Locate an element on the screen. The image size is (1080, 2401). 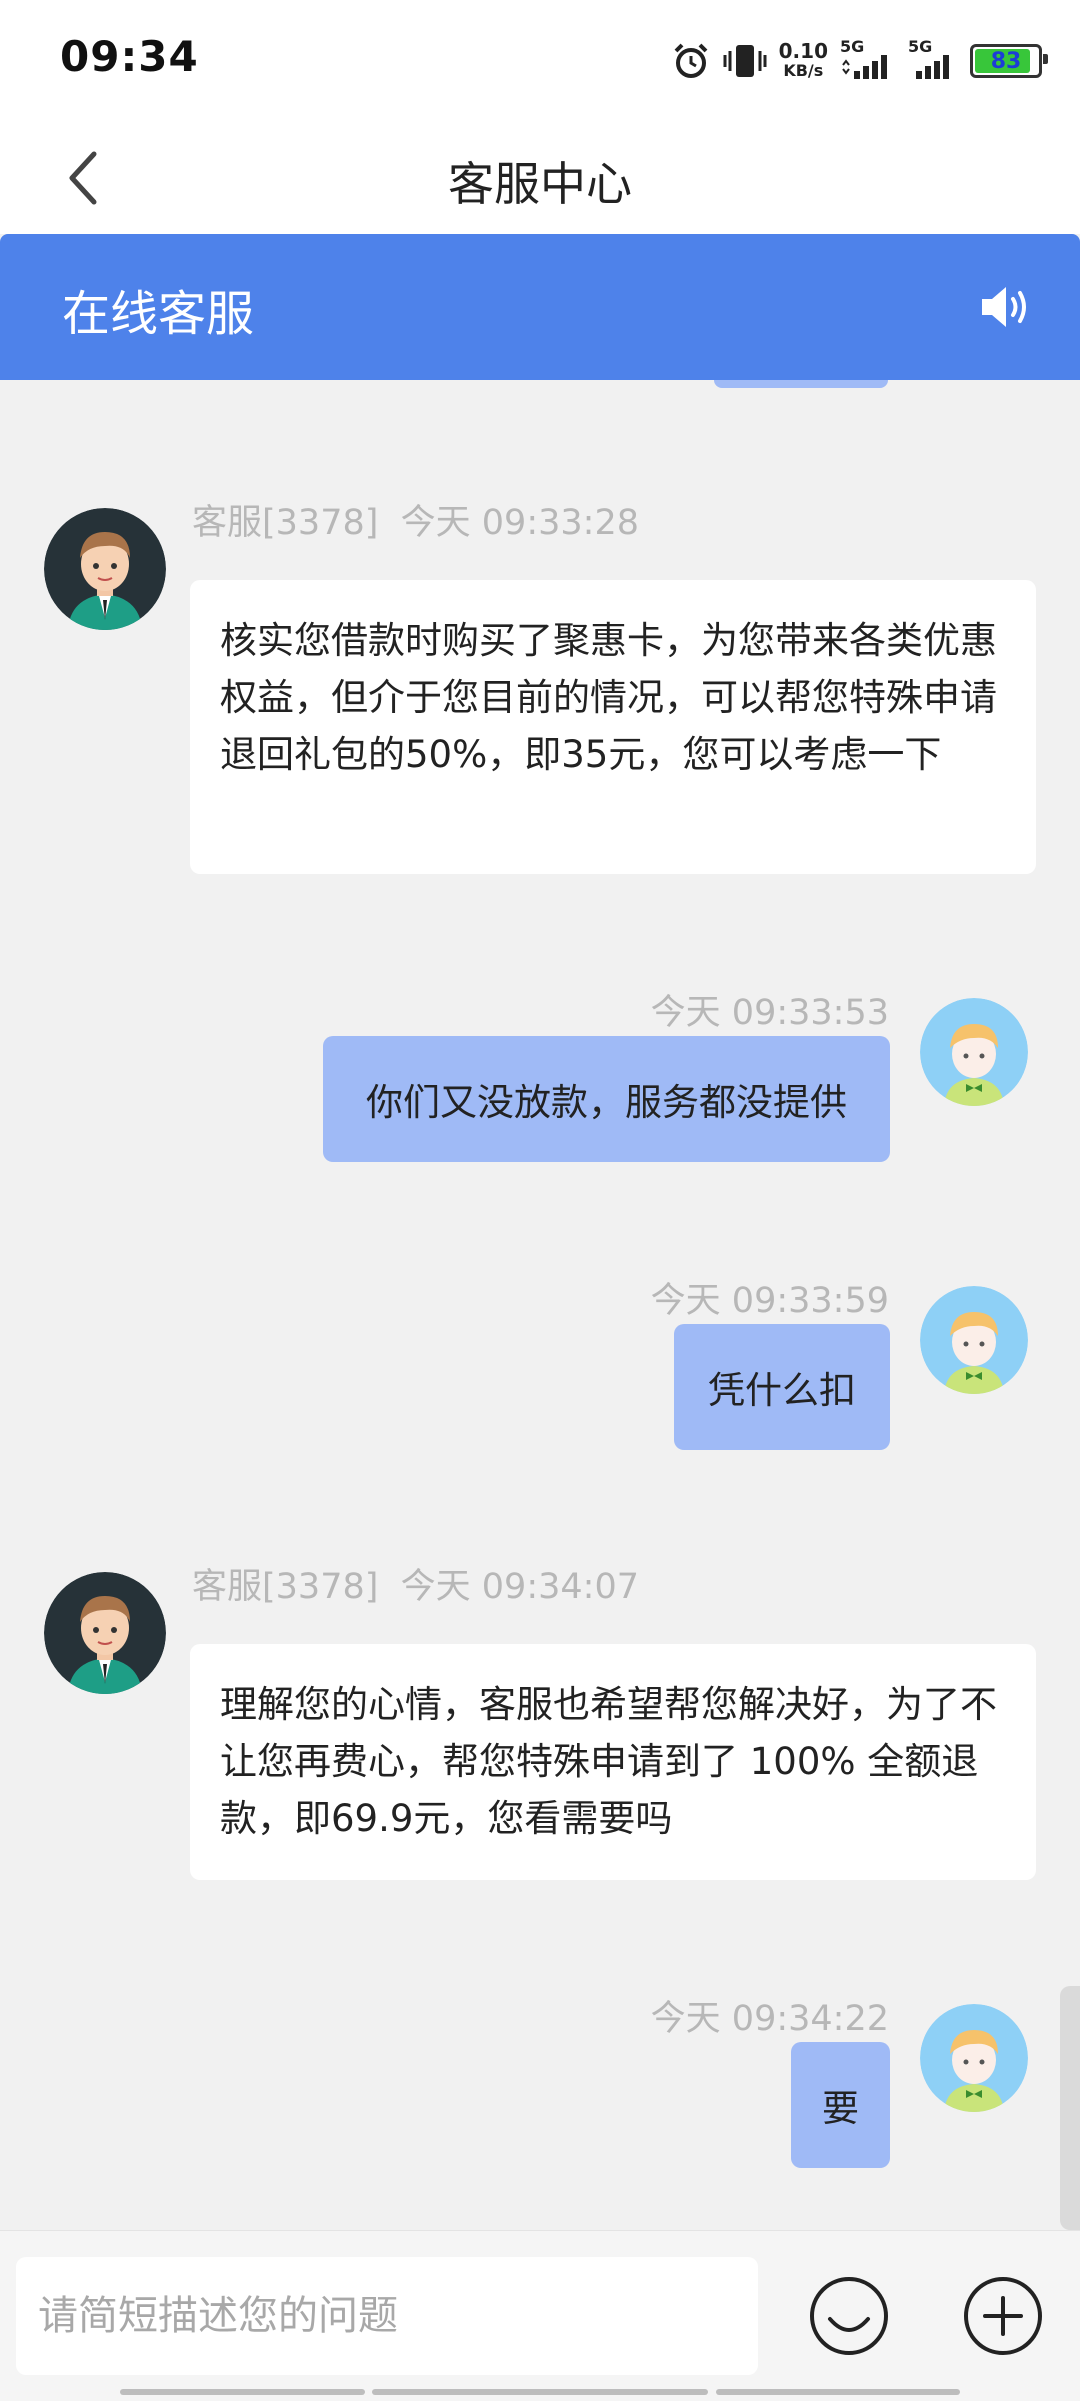
message-time: 今天 09:33:28 is located at coordinates (519, 523).